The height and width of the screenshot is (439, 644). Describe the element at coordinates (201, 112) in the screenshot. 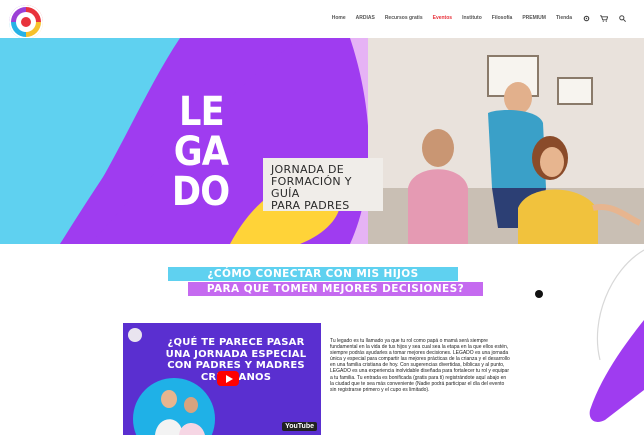

I see `legado-line-1: LE` at that location.